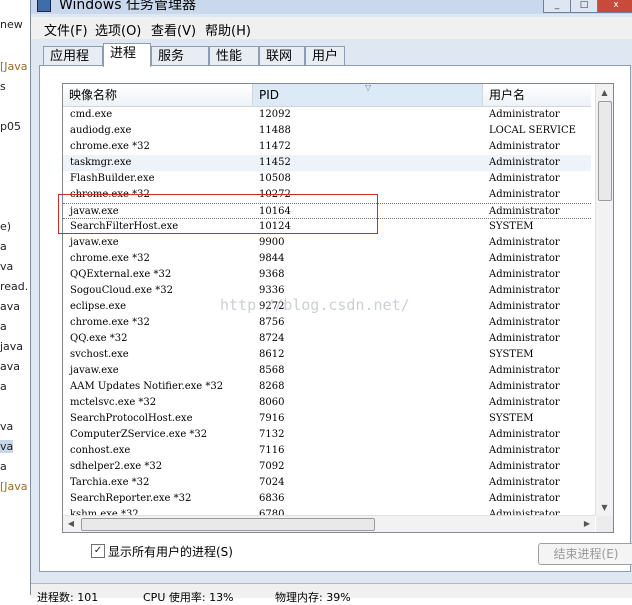 This screenshot has height=605, width=632. Describe the element at coordinates (327, 259) in the screenshot. I see `process-row: chrome.exe *32 9844 Administrator` at that location.